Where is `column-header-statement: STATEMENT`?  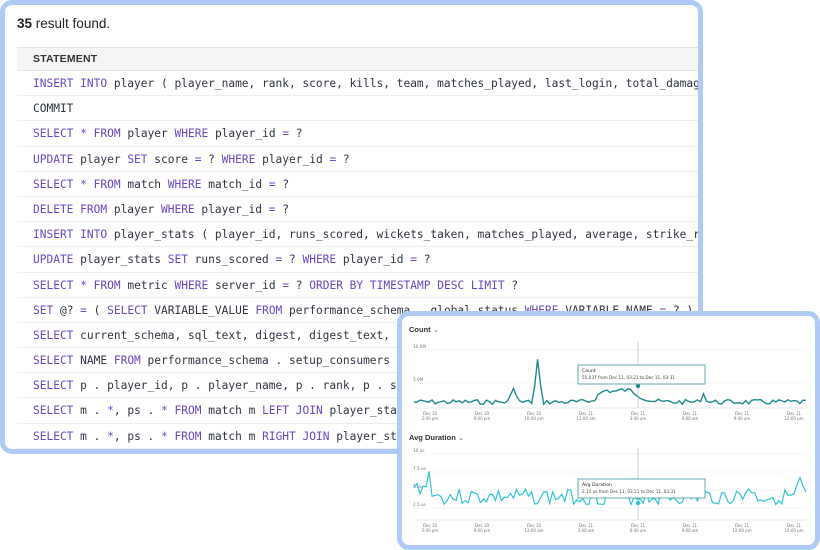 column-header-statement: STATEMENT is located at coordinates (357, 59).